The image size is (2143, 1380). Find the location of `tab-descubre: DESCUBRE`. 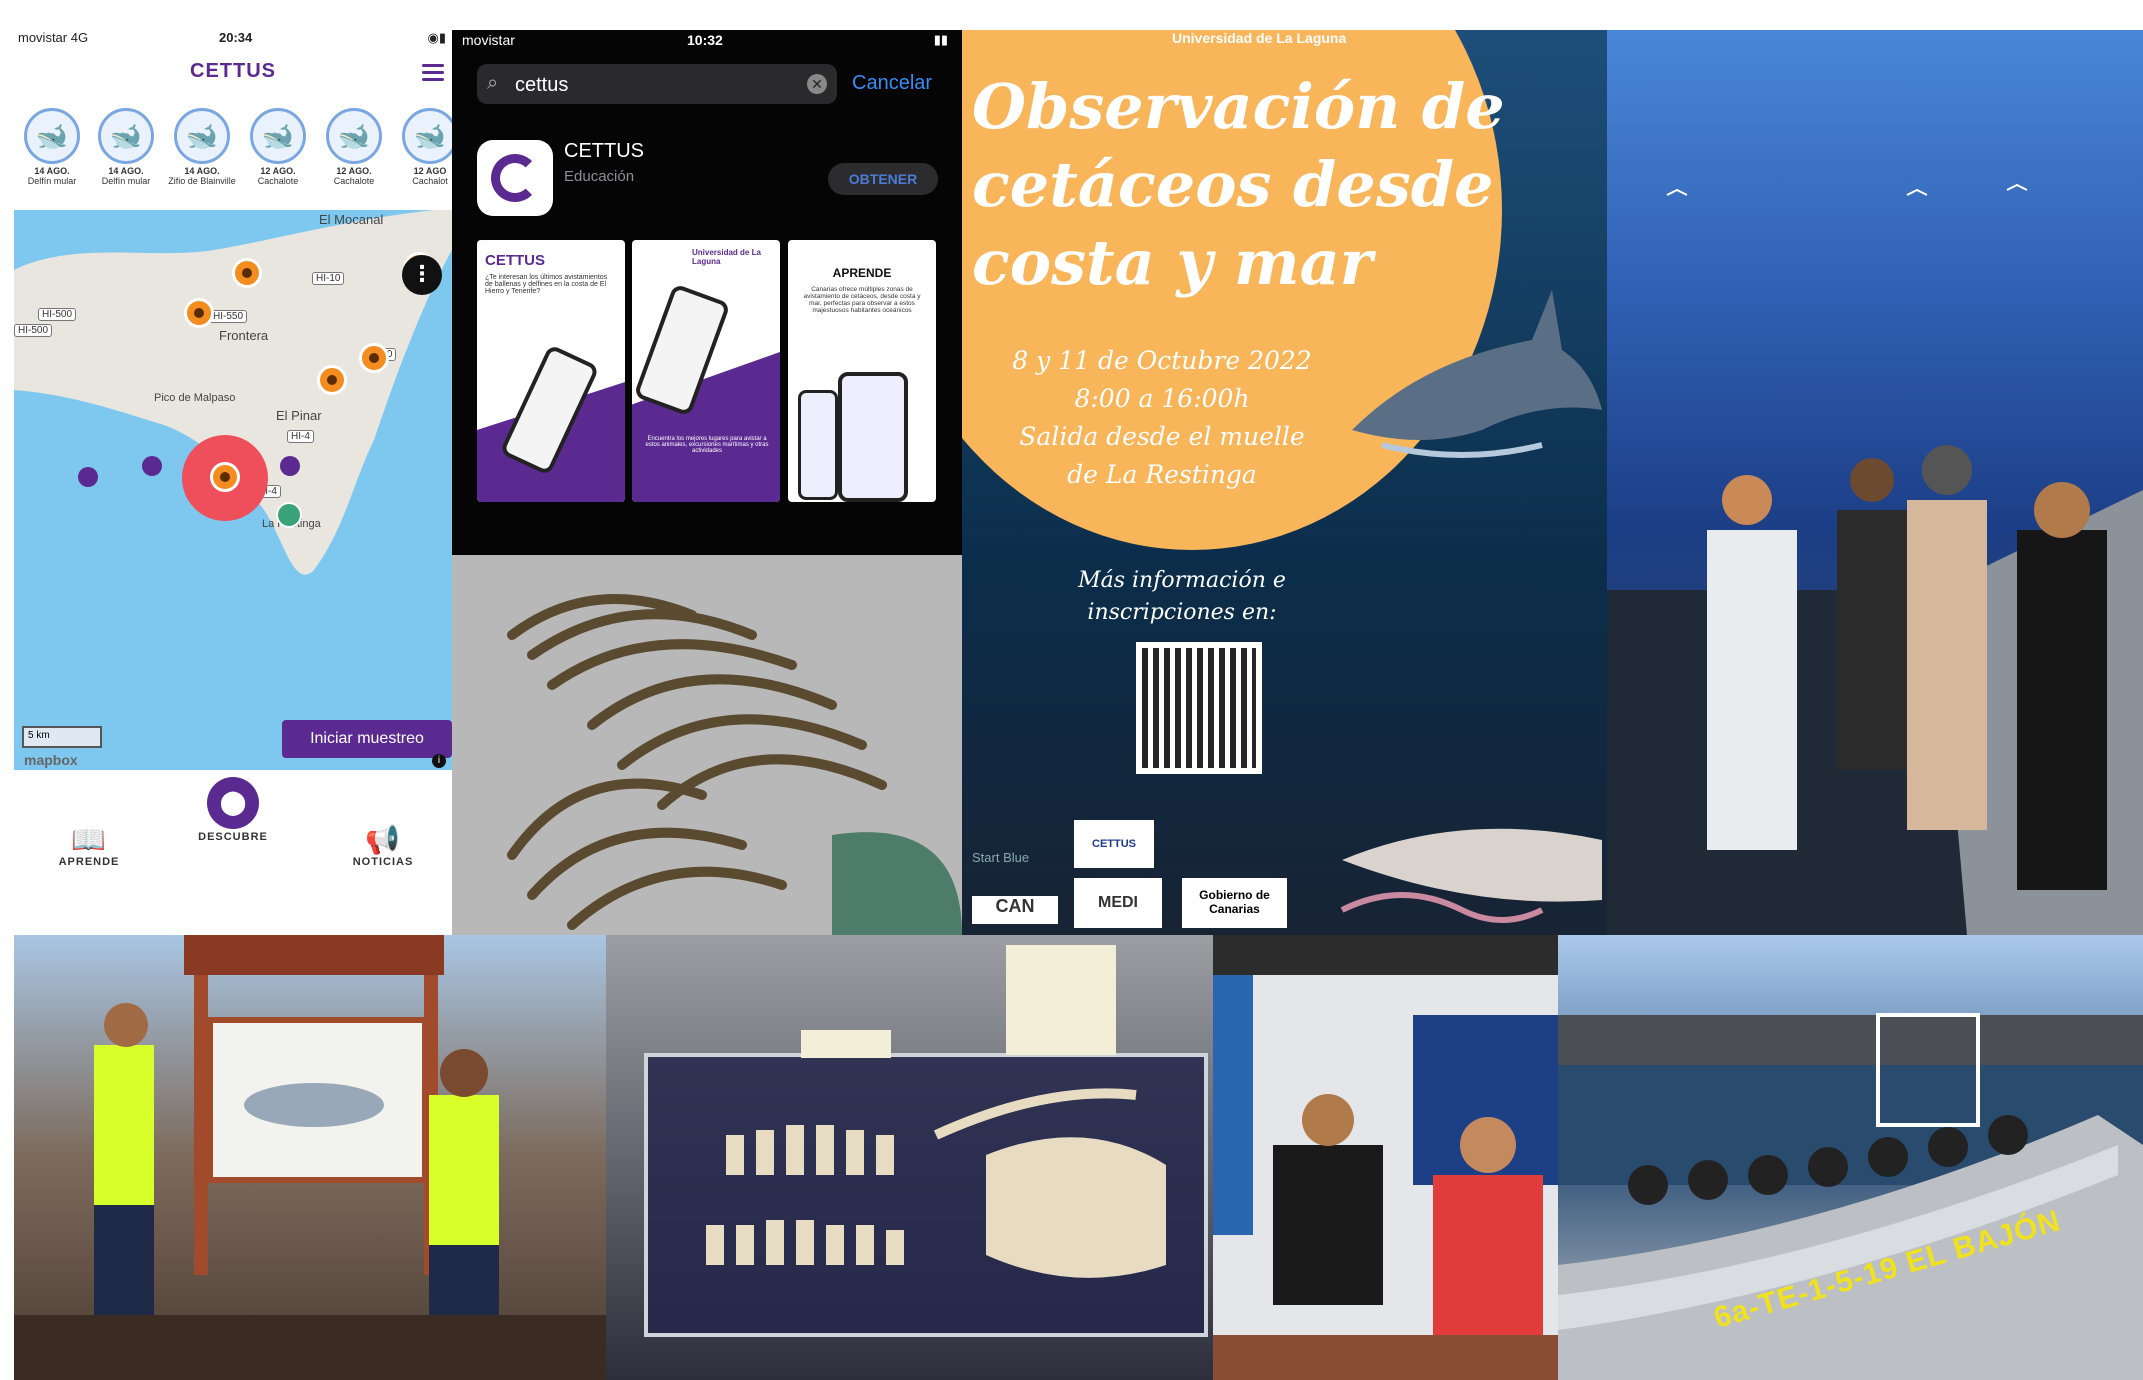

tab-descubre: DESCUBRE is located at coordinates (233, 837).